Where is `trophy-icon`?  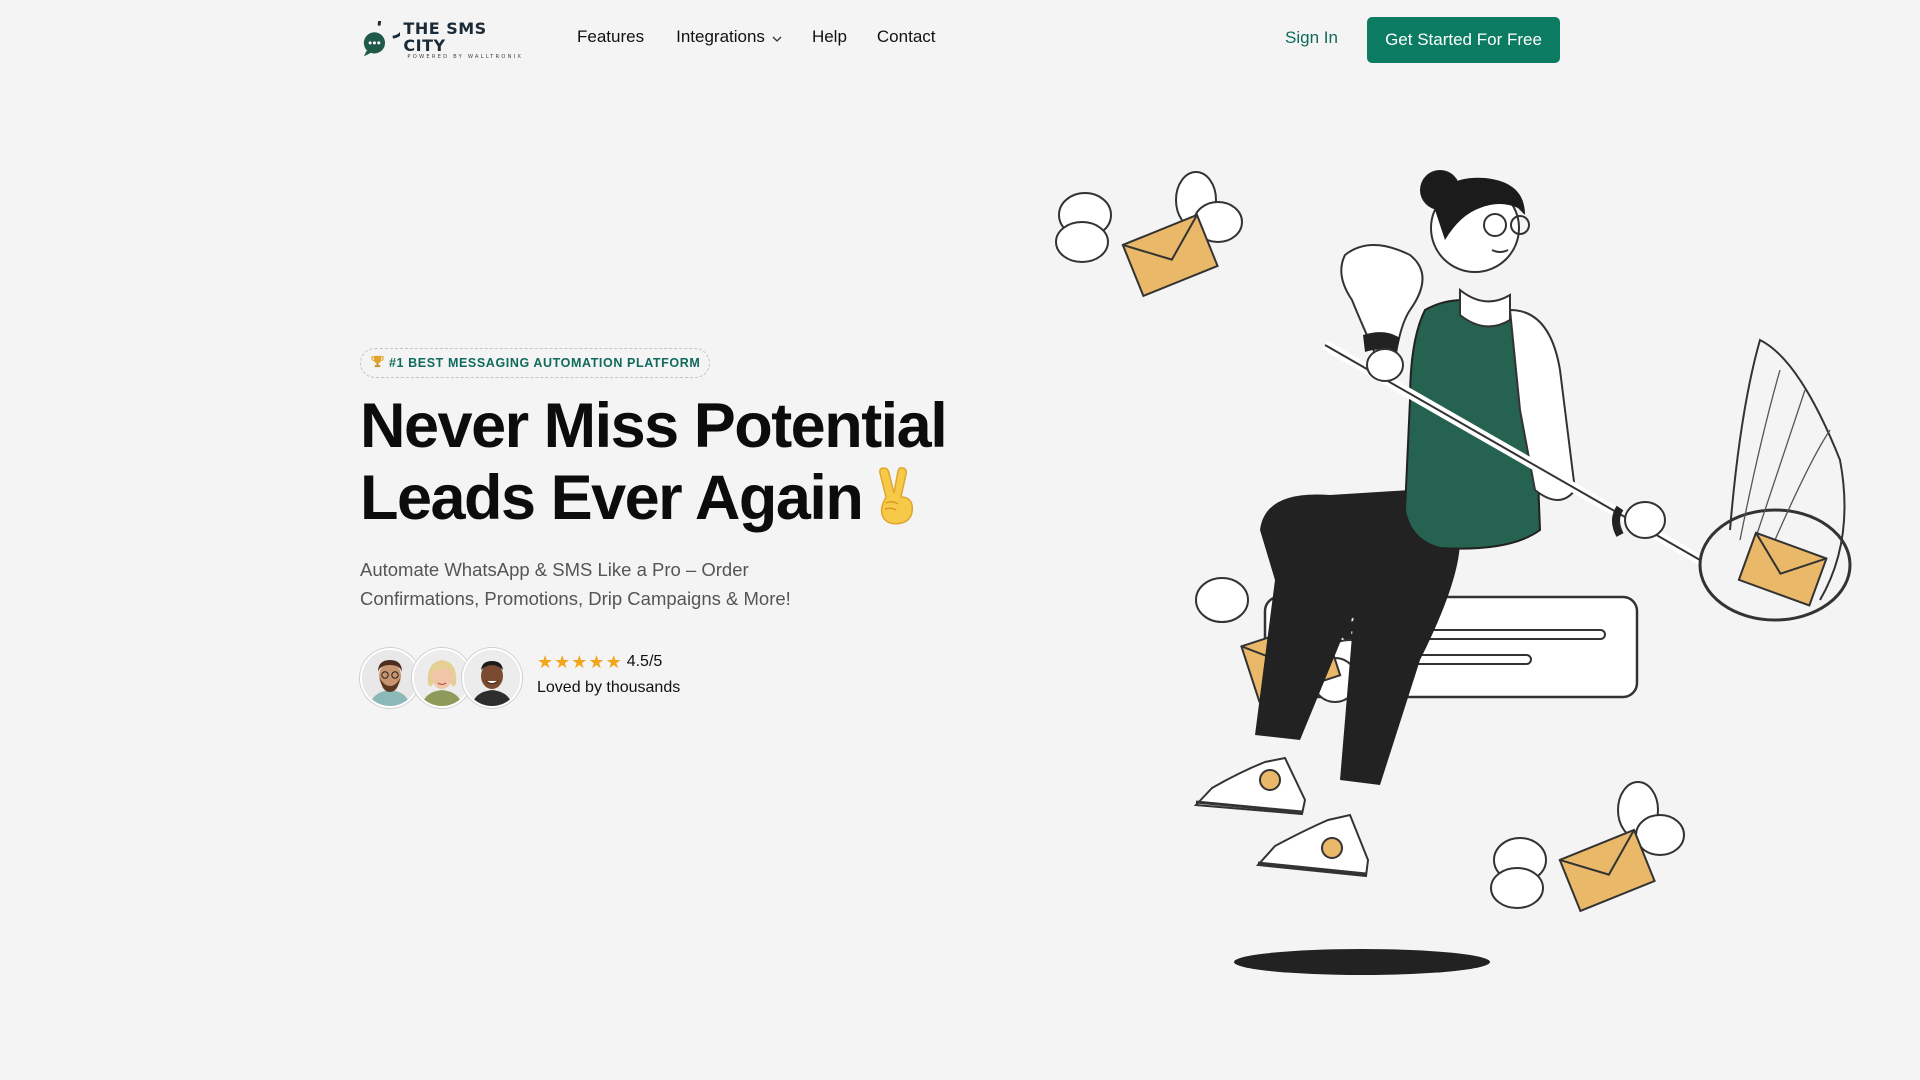
trophy-icon is located at coordinates (377, 363).